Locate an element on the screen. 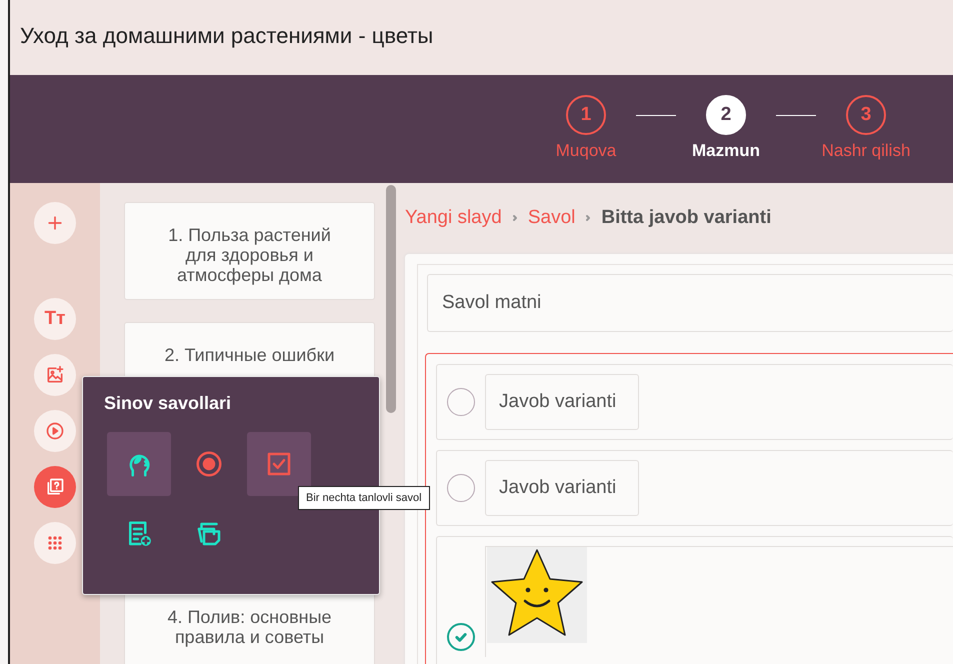 This screenshot has height=664, width=953. tooltip: Bir nechta tanlovli savol is located at coordinates (364, 498).